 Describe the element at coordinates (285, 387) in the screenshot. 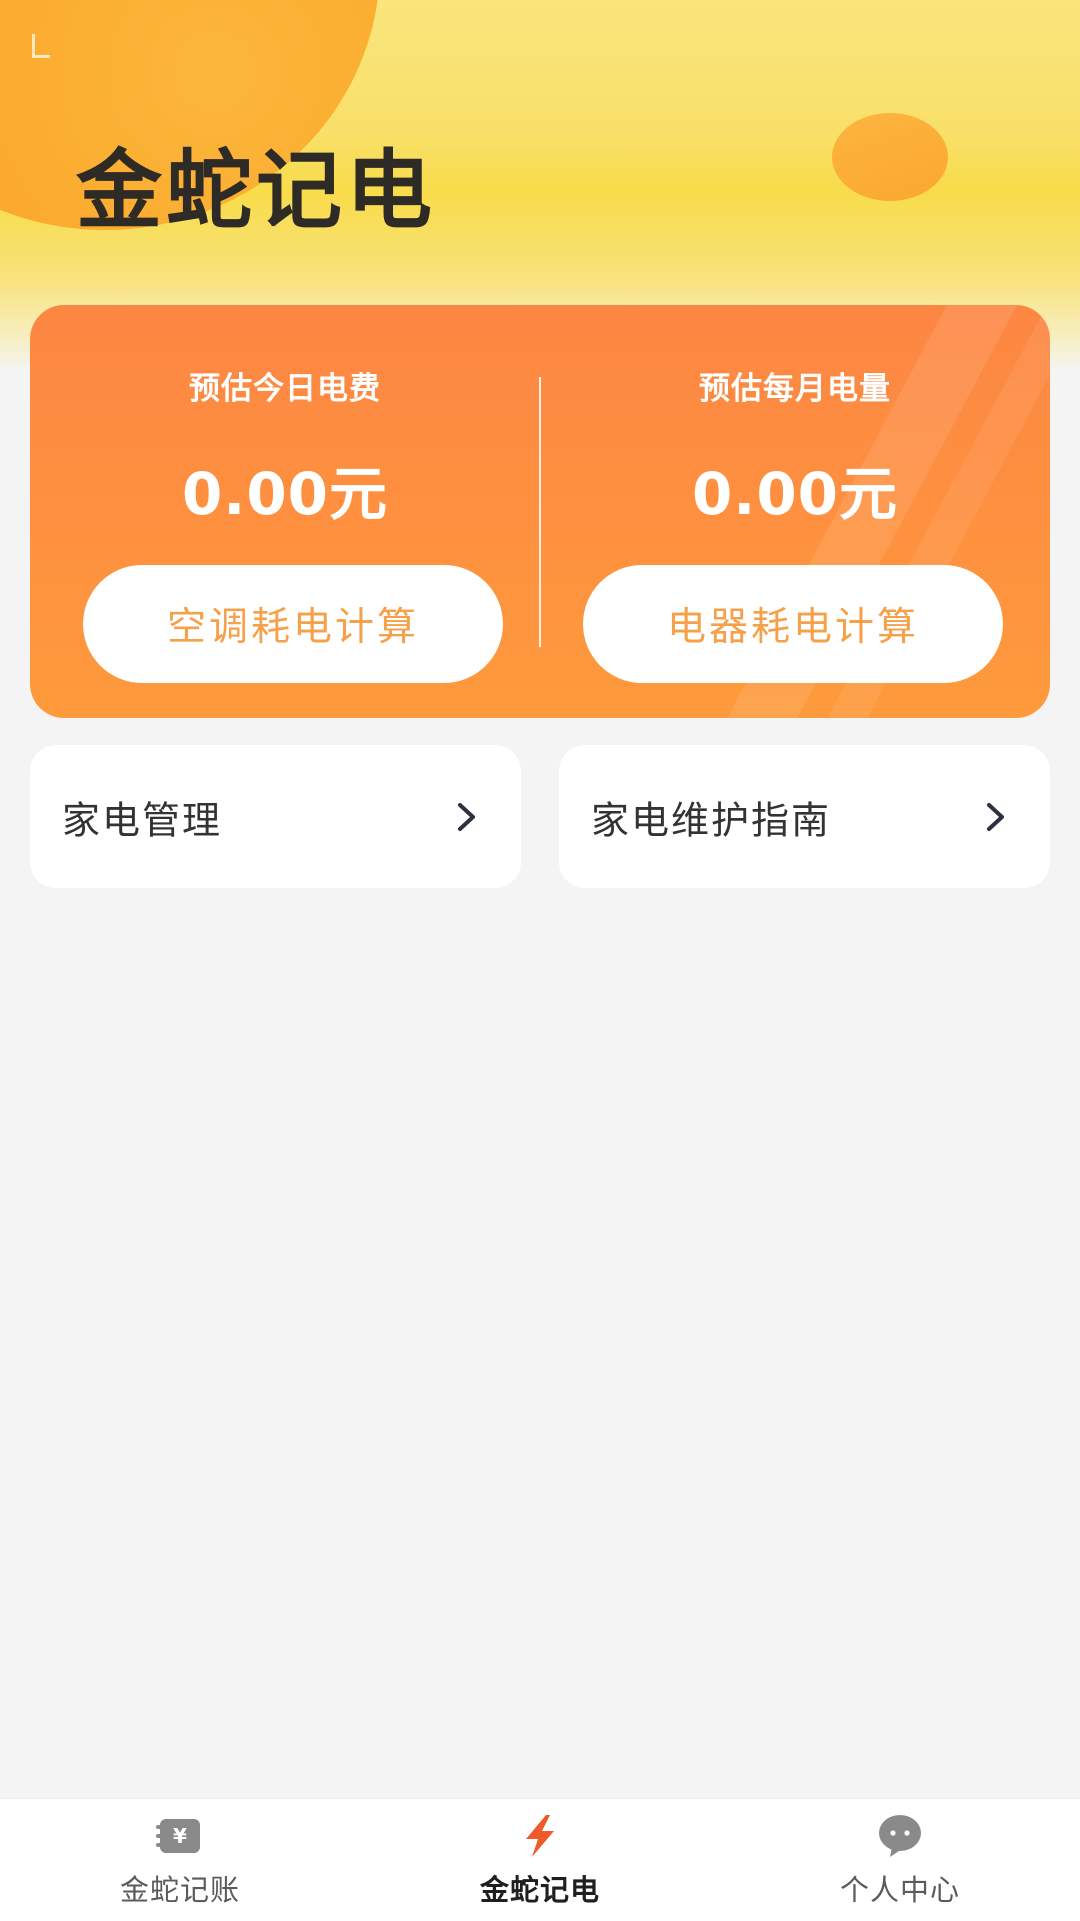

I see `today-cost-label: 预估今日电费` at that location.